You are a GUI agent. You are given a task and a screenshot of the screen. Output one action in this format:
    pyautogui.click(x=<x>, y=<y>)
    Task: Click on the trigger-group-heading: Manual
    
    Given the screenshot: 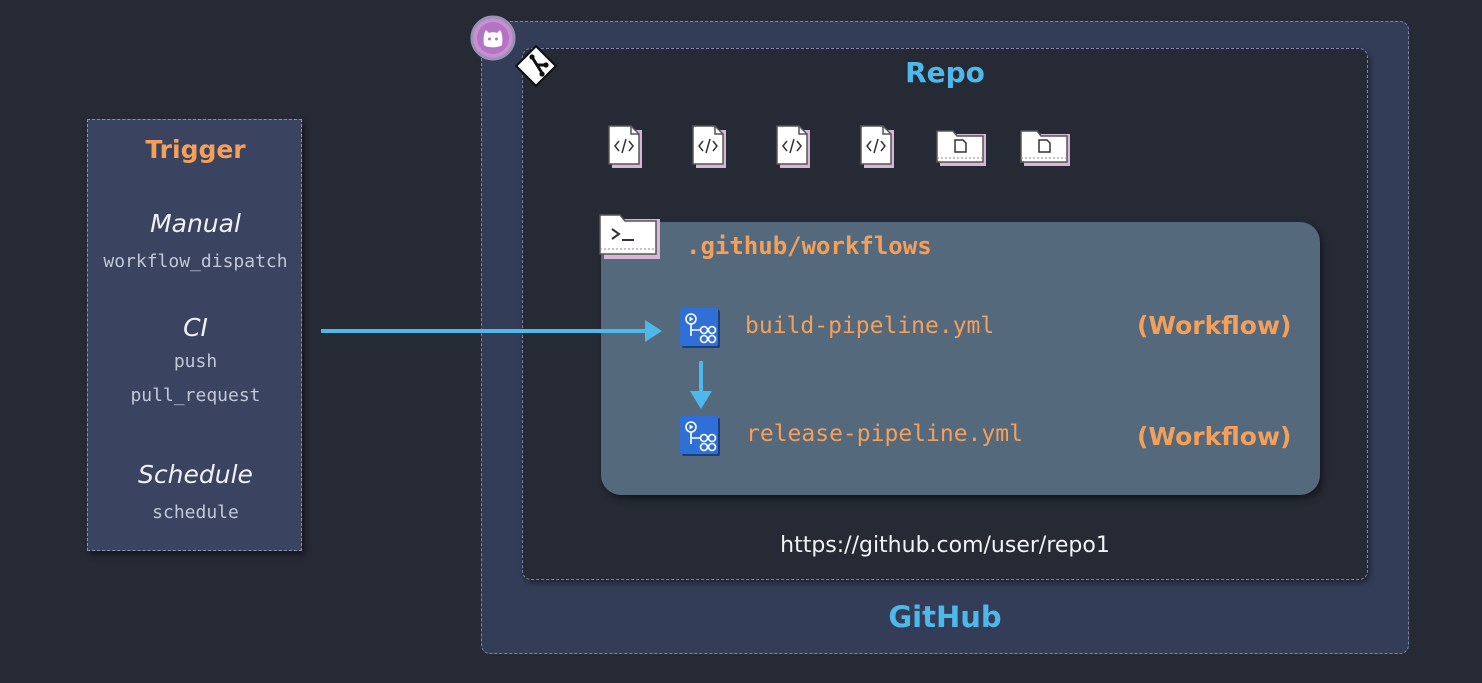 What is the action you would take?
    pyautogui.click(x=195, y=223)
    